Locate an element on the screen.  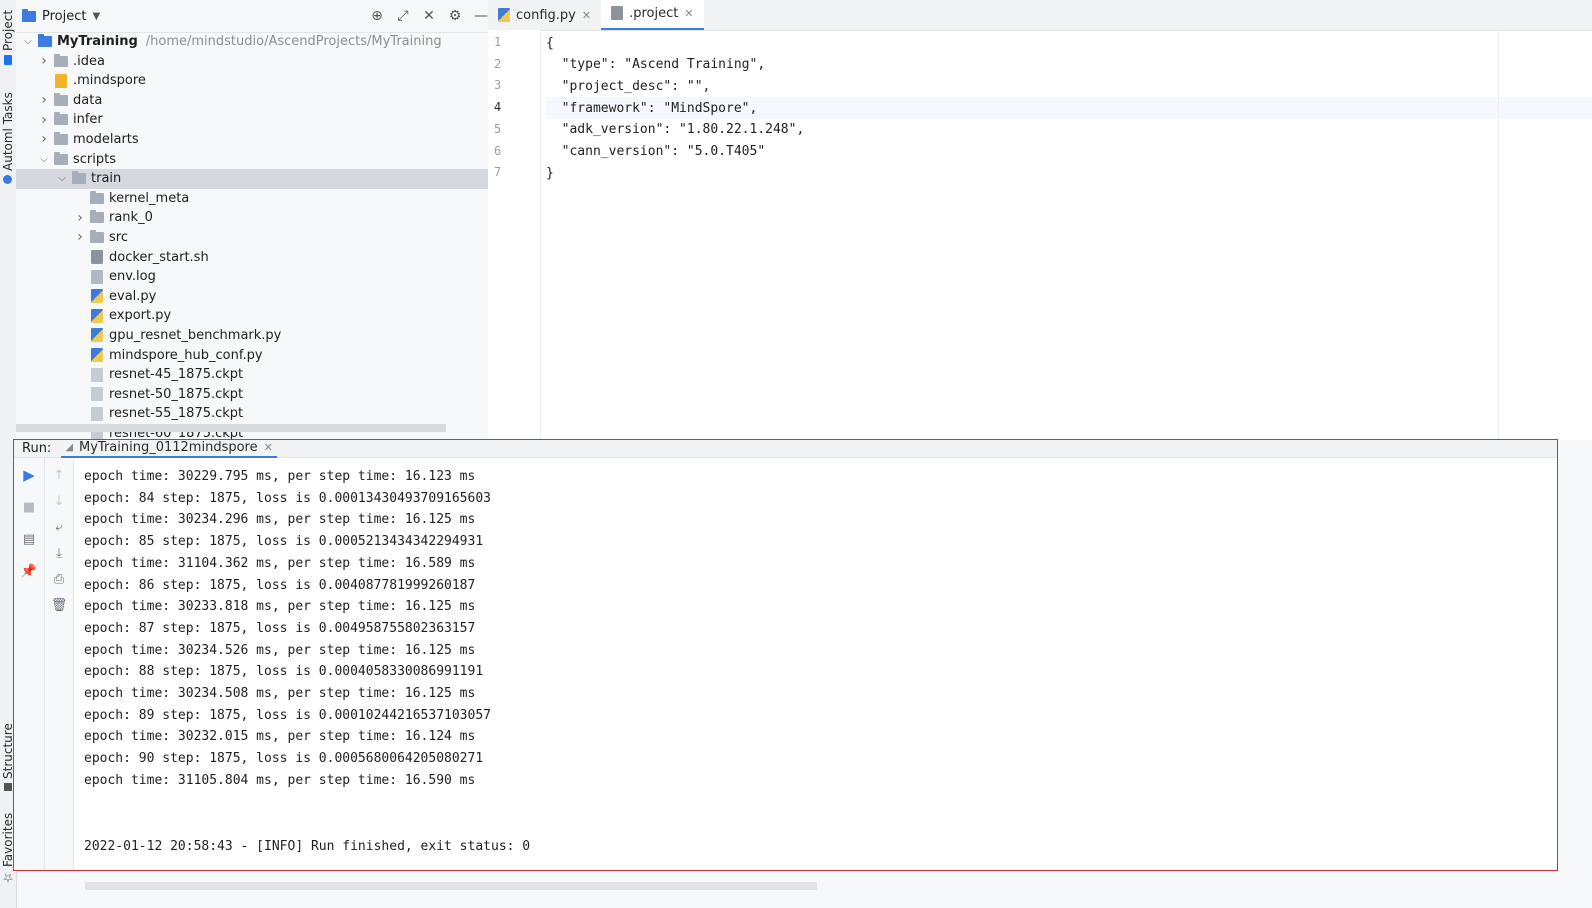
tree-item: gpu_resnet_benchmark.py is located at coordinates (255, 335).